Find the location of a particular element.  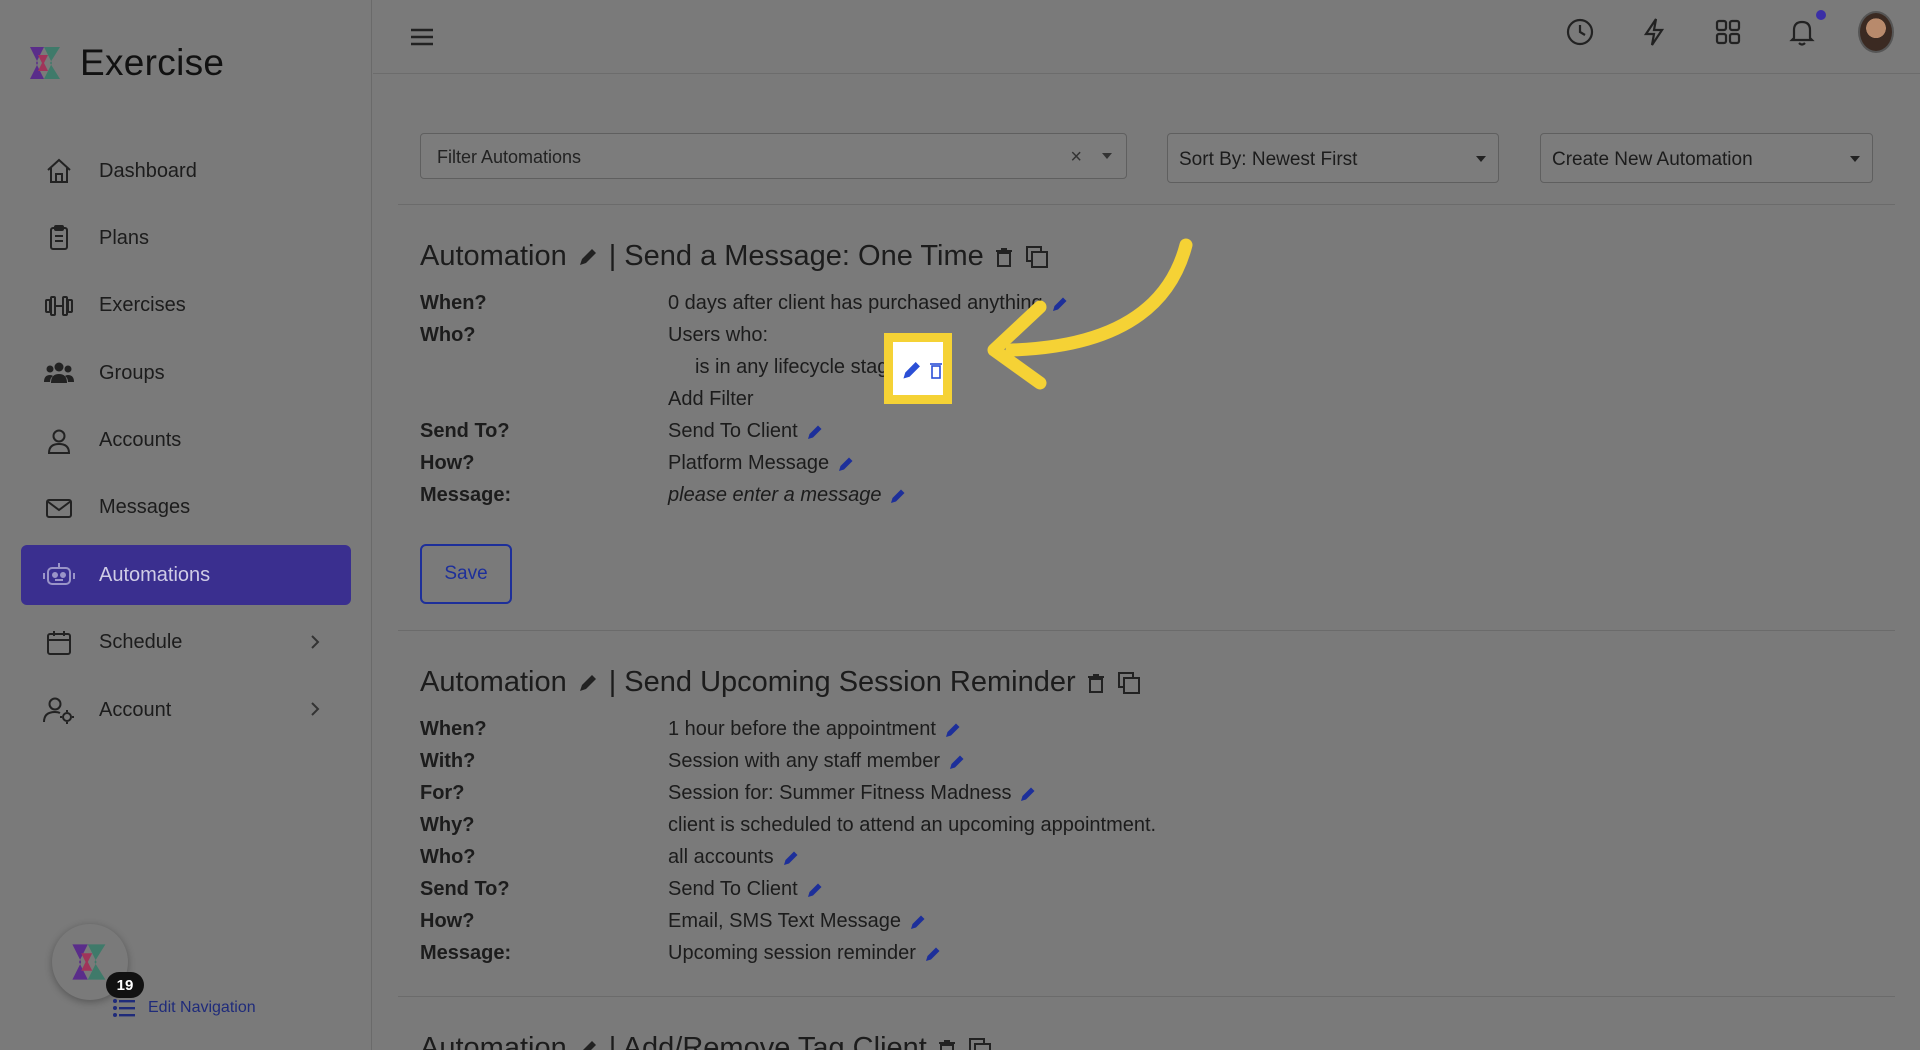

row-value: Platform Message is located at coordinates (761, 463).